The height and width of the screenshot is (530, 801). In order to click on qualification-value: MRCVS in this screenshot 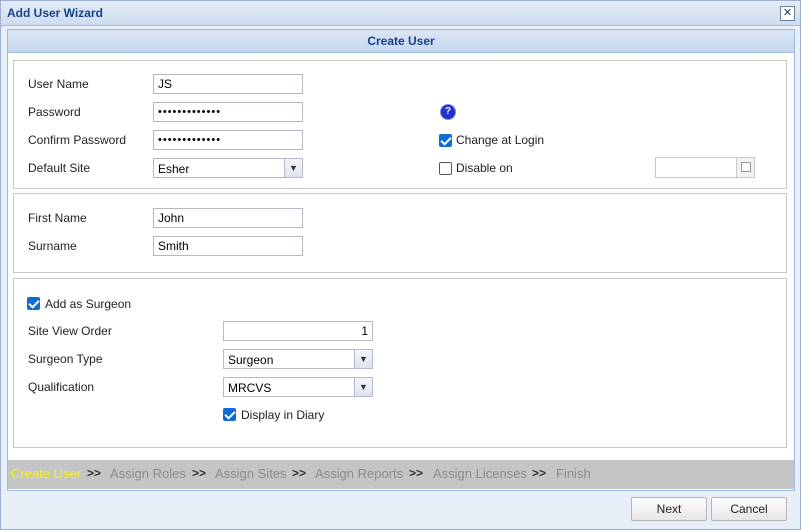, I will do `click(250, 388)`.